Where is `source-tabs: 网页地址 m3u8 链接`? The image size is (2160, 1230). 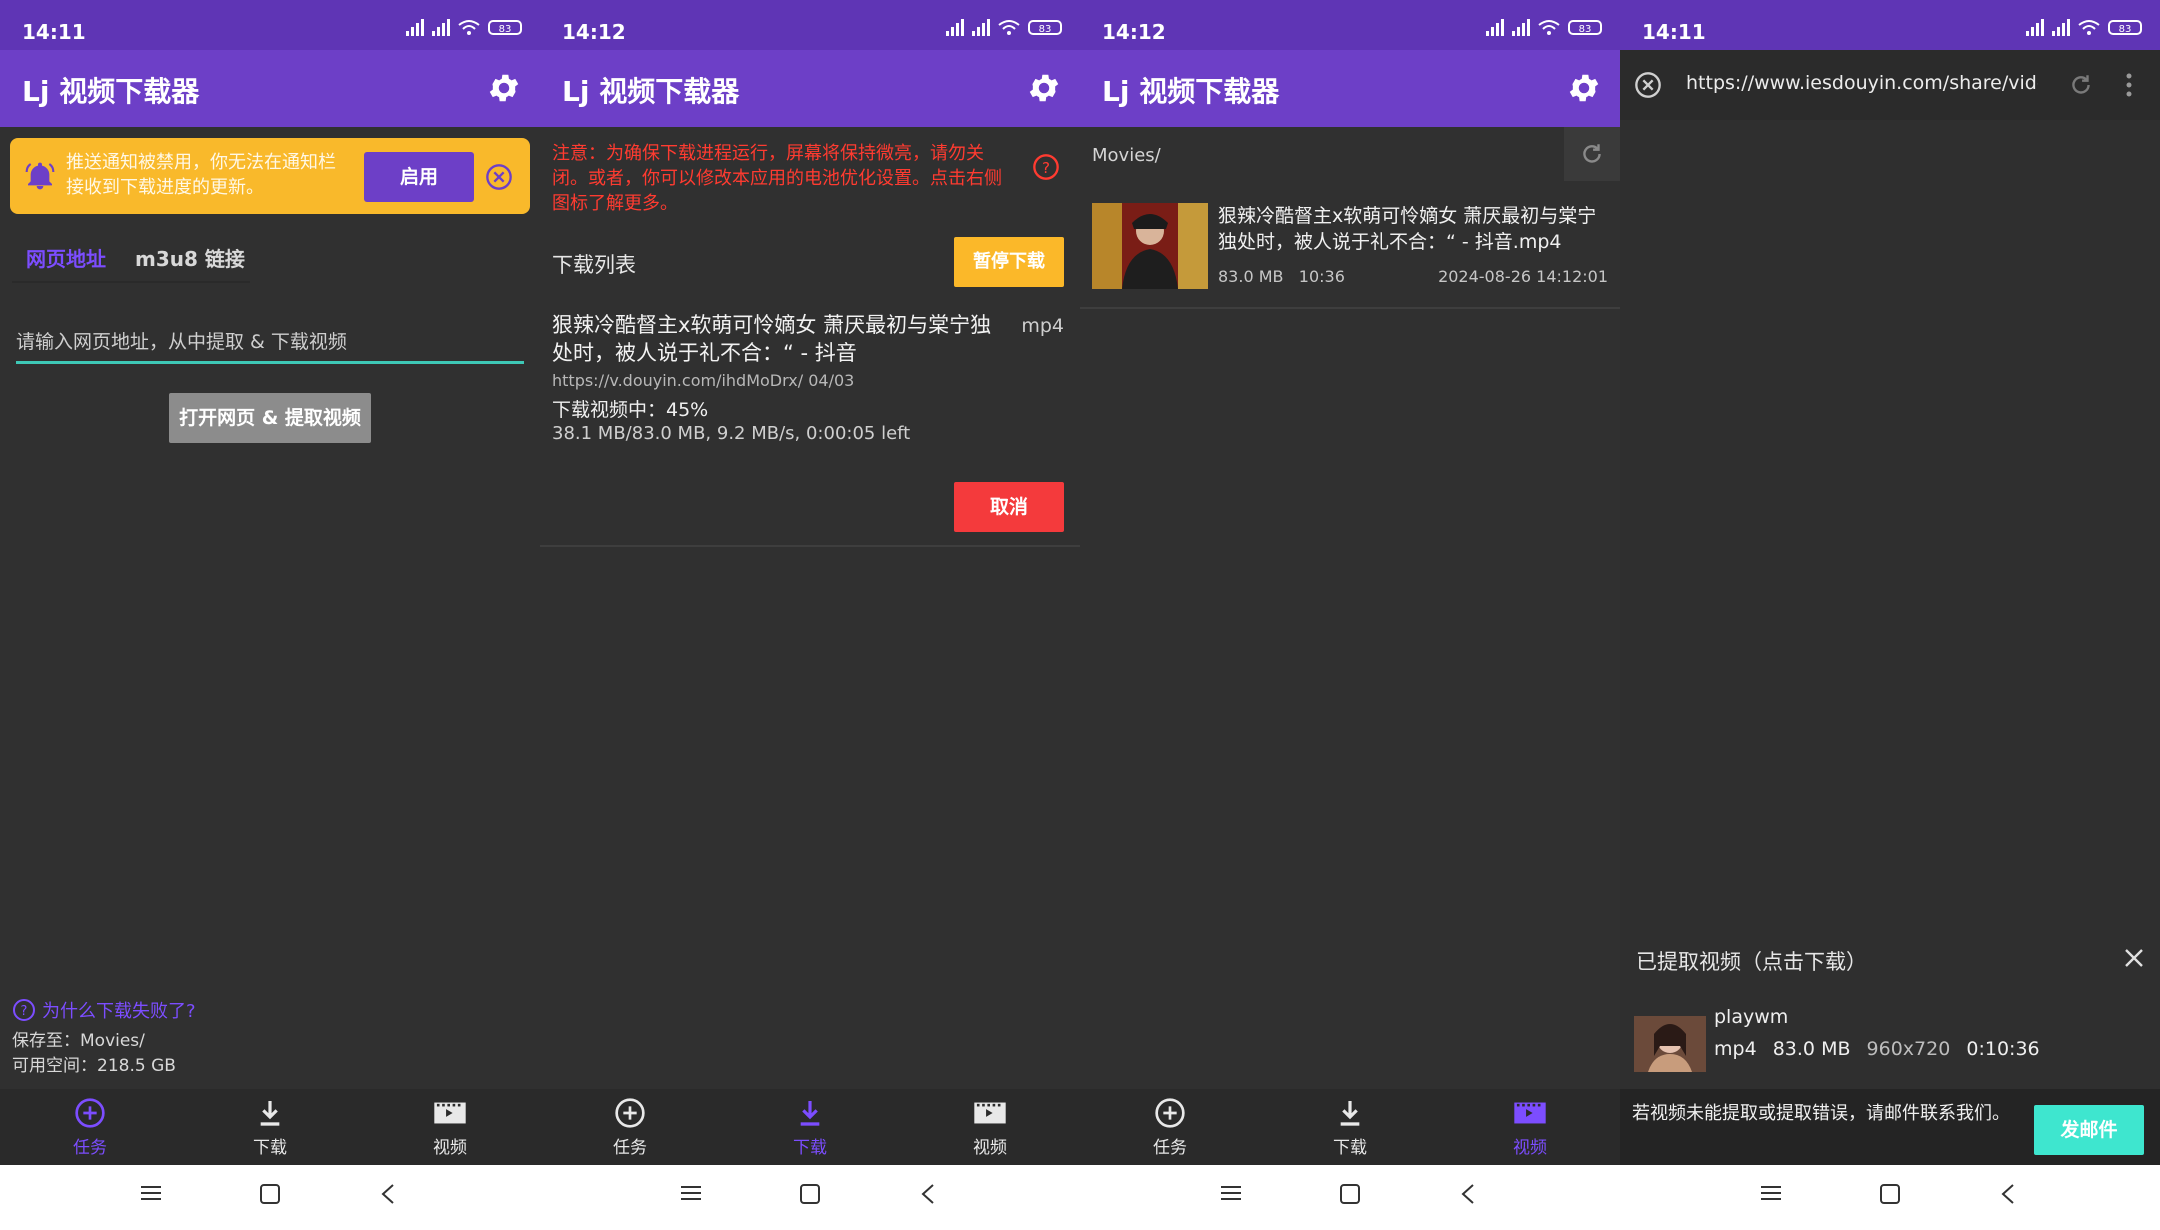
source-tabs: 网页地址 m3u8 链接 is located at coordinates (131, 260).